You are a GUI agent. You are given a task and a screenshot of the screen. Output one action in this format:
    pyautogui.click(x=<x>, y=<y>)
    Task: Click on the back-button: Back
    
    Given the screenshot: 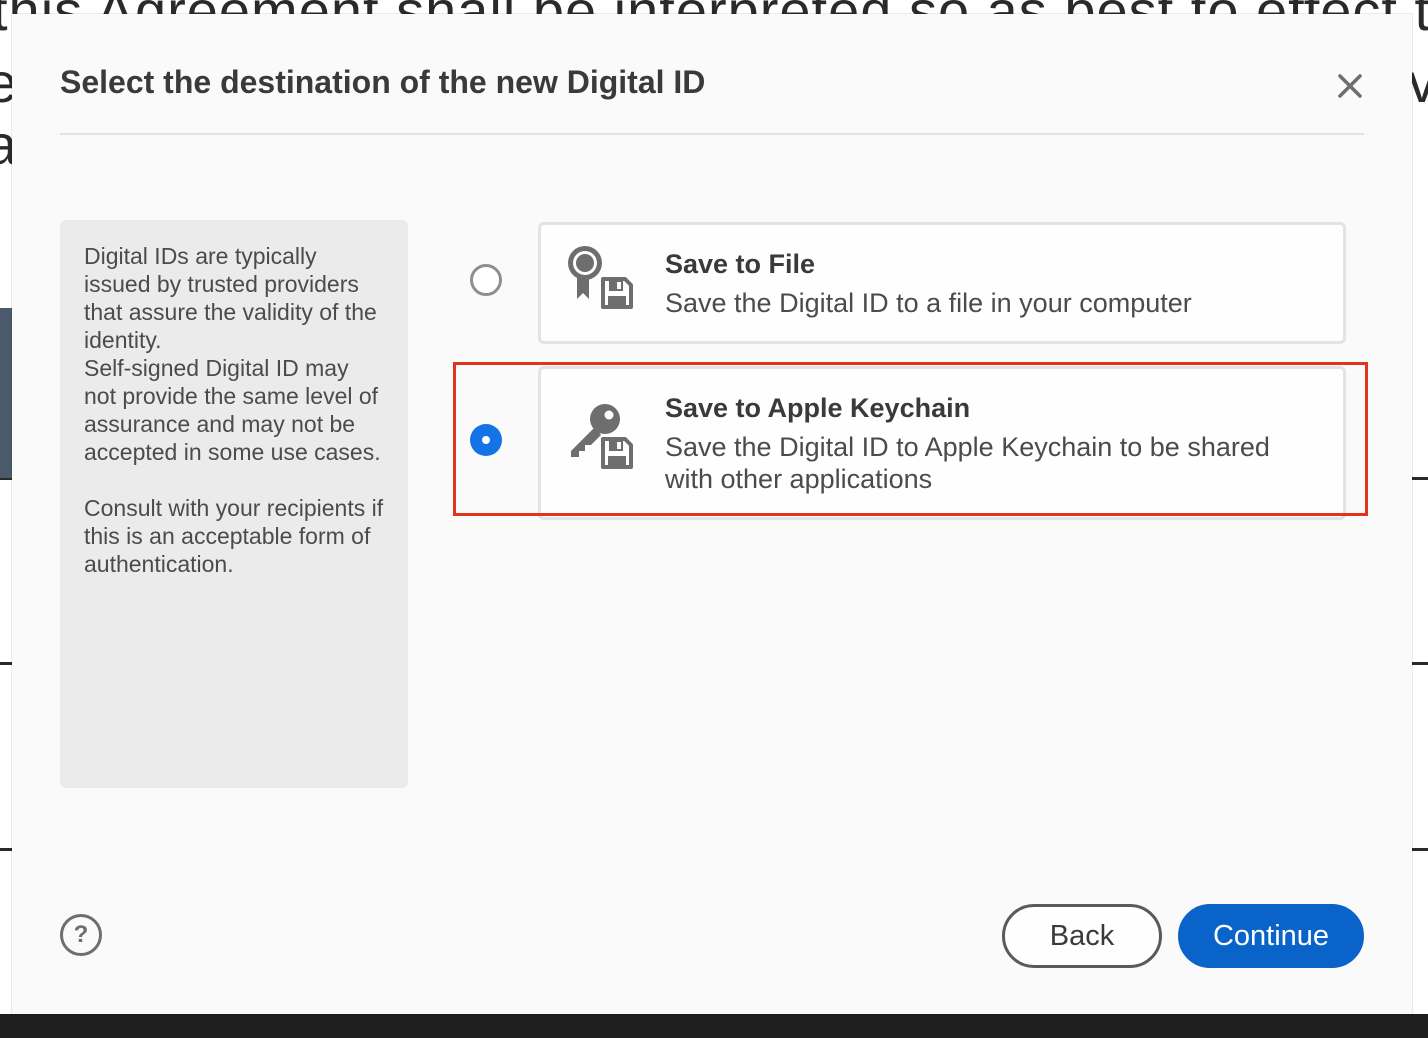 What is the action you would take?
    pyautogui.click(x=1082, y=936)
    